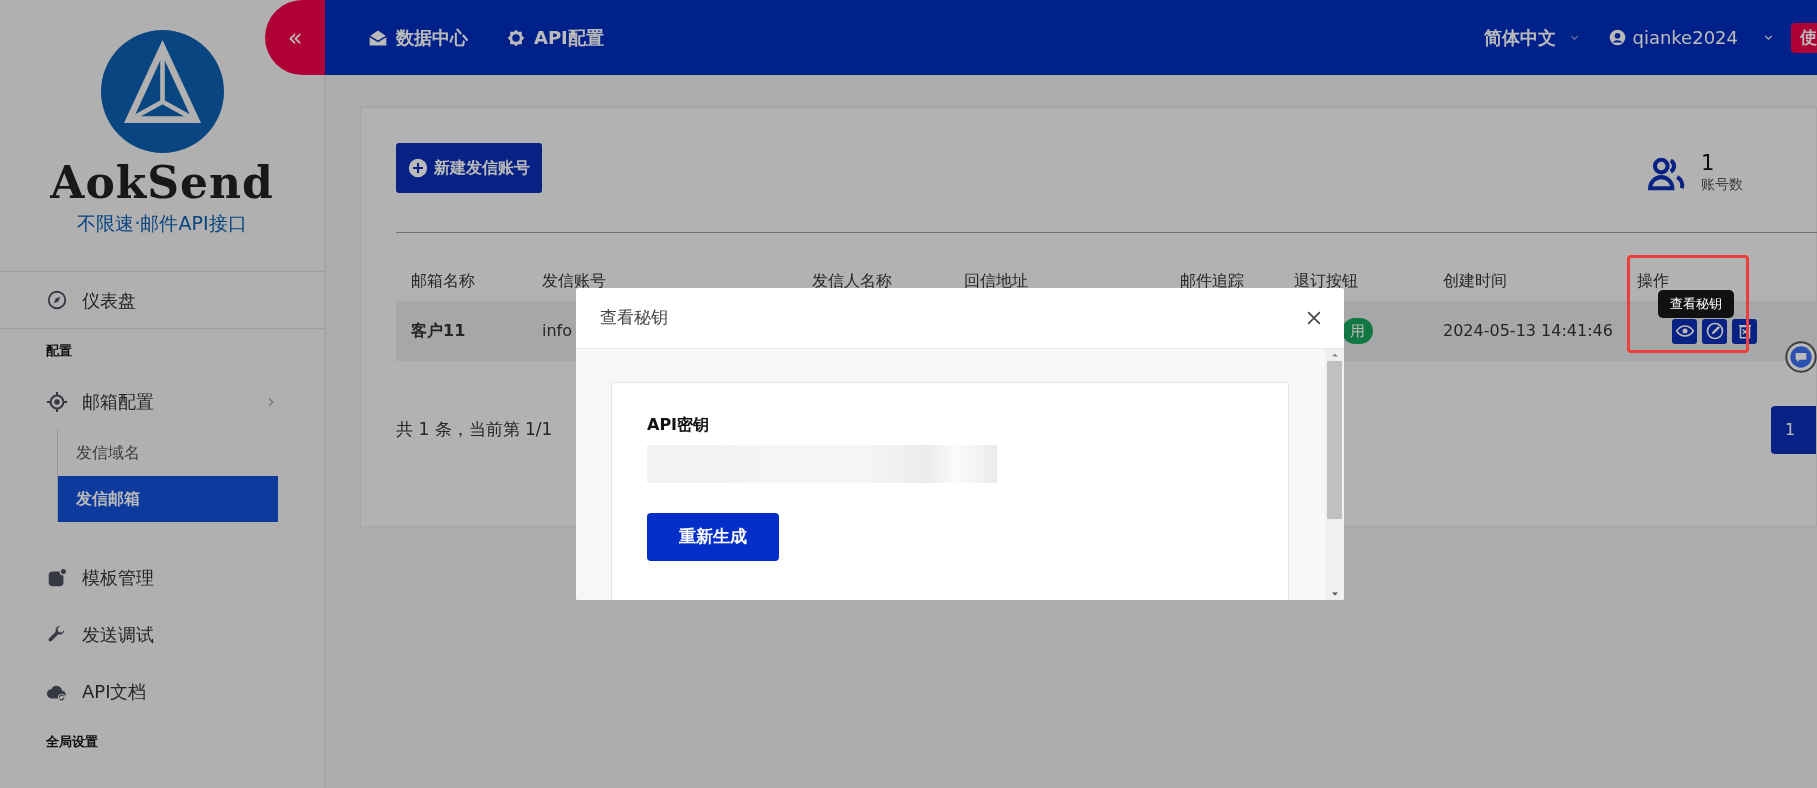  What do you see at coordinates (1801, 357) in the screenshot?
I see `chat-icon` at bounding box center [1801, 357].